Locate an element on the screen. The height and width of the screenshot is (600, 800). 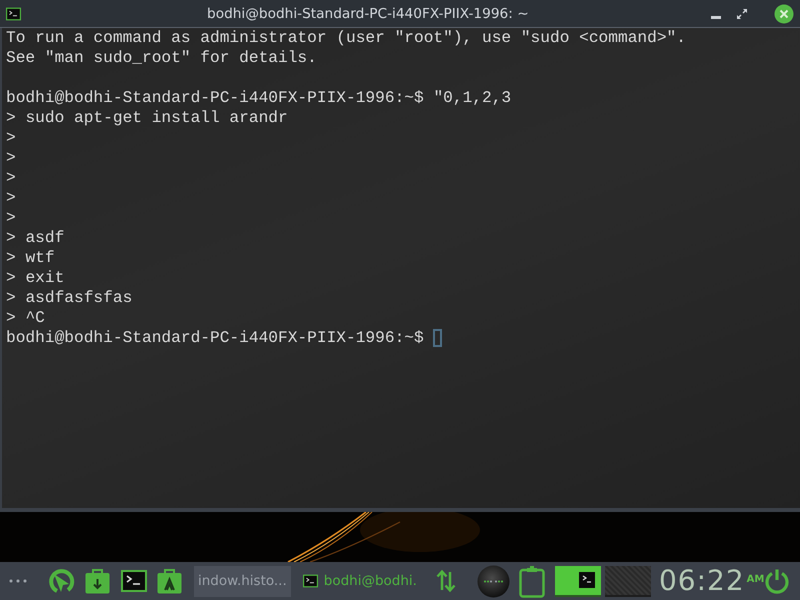
up-down-arrows-icon is located at coordinates (445, 581).